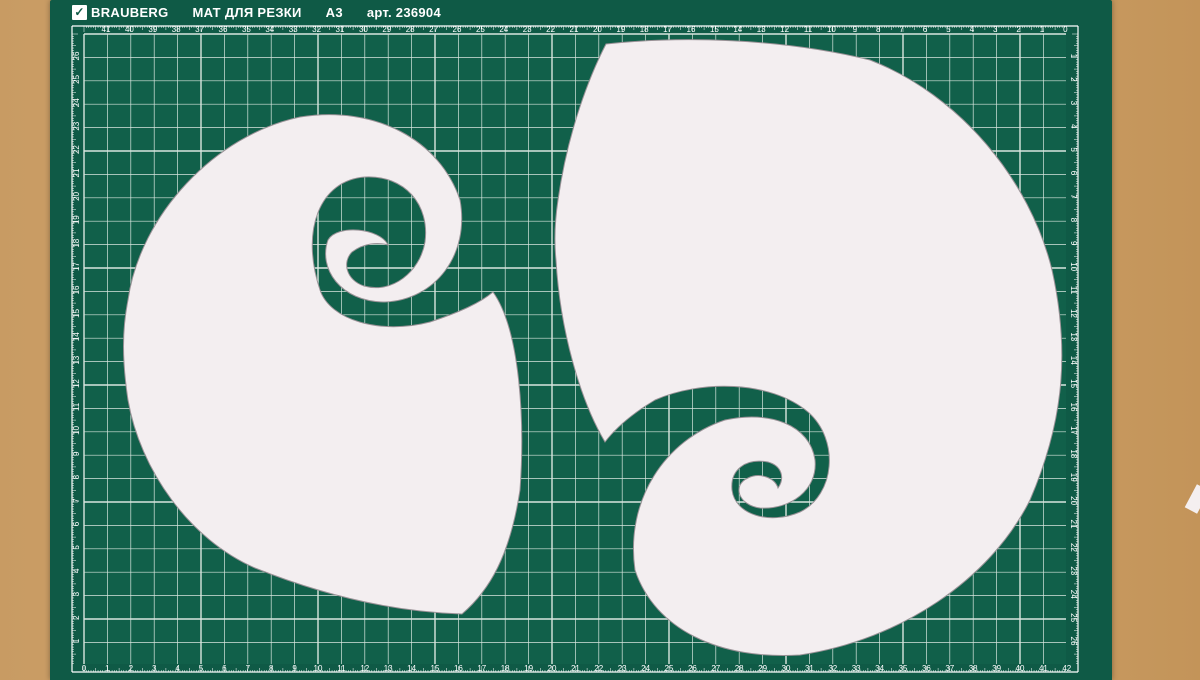 The width and height of the screenshot is (1200, 680). I want to click on ruler-label: 10, so click(76, 429).